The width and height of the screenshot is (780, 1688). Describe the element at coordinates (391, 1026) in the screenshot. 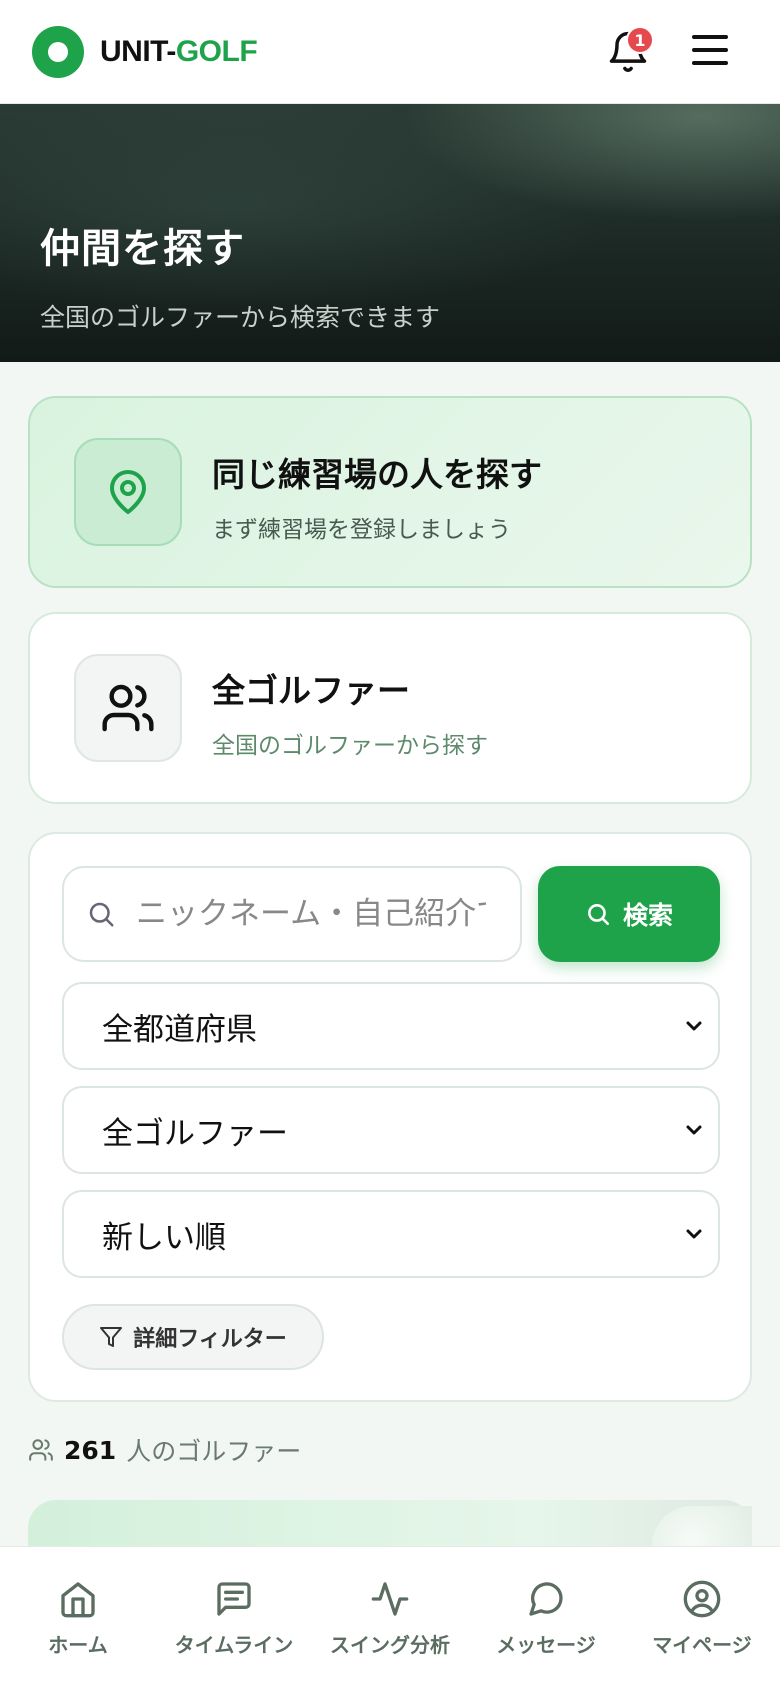

I see `prefecture-select: 全都道府県` at that location.